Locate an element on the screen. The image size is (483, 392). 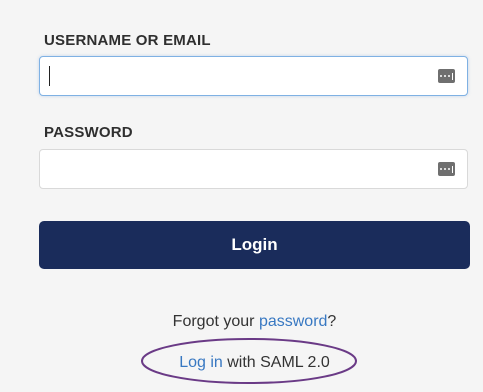
password-field is located at coordinates (253, 169).